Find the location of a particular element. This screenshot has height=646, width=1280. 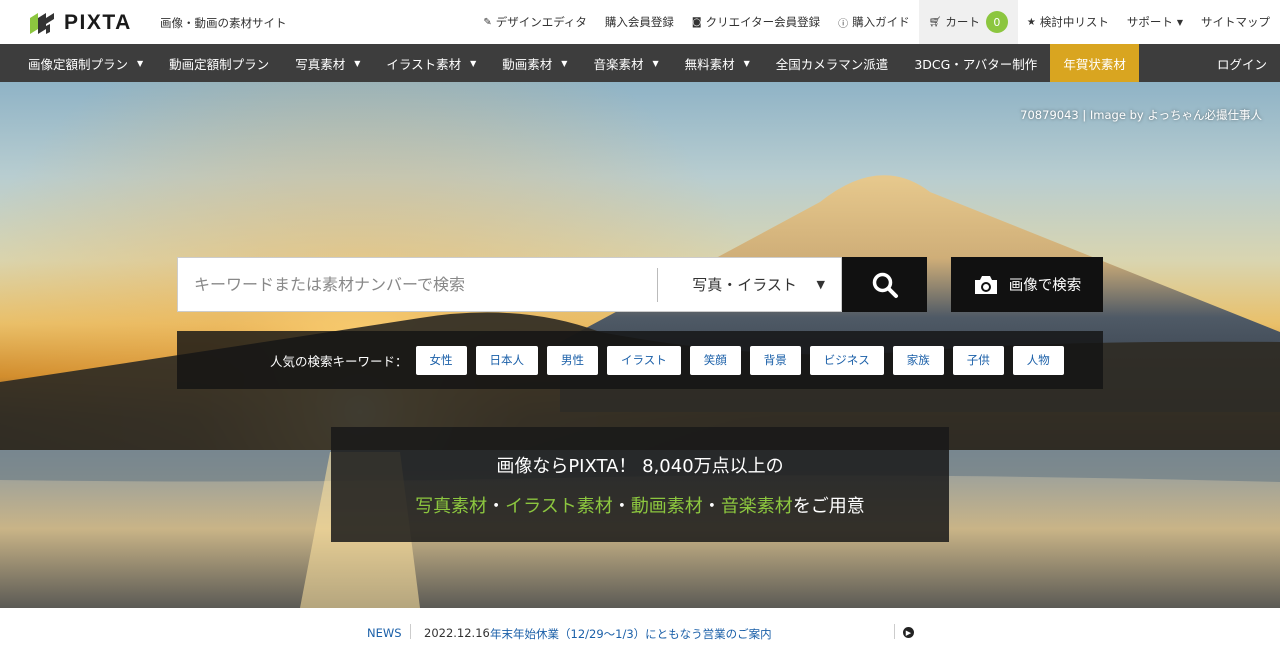

search-button is located at coordinates (884, 284).